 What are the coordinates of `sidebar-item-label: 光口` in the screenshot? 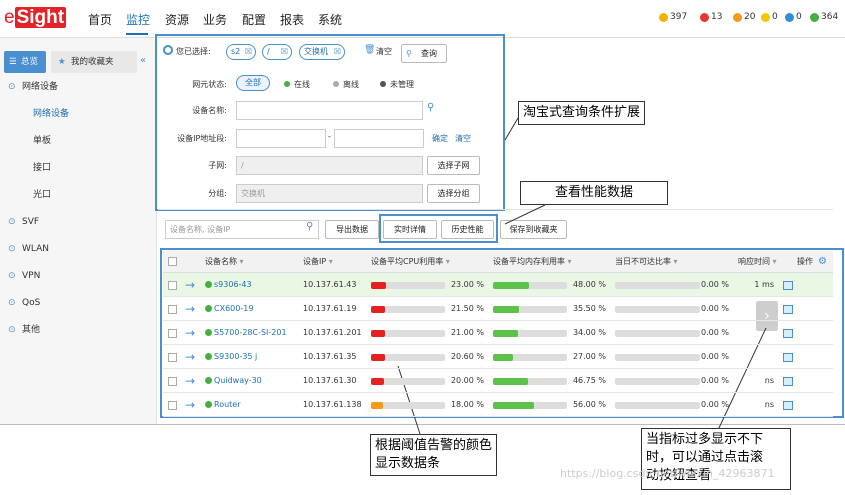 It's located at (42, 195).